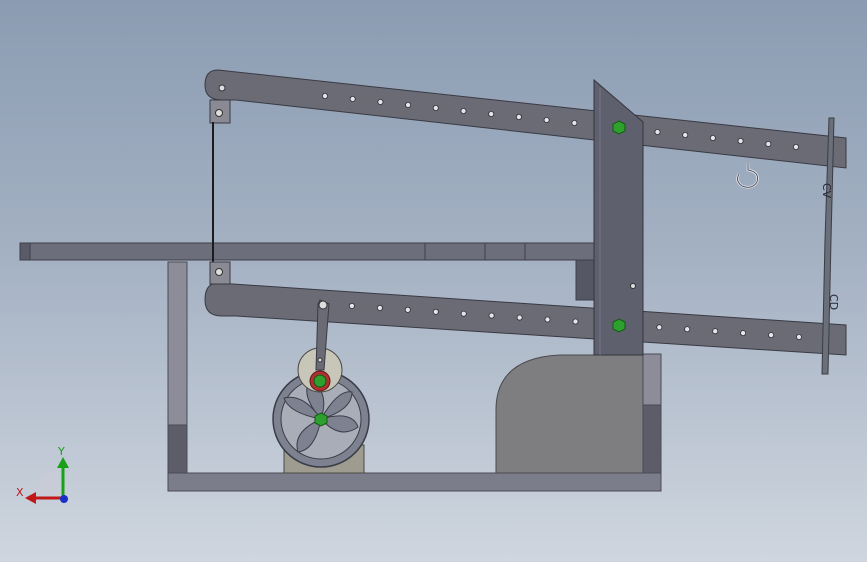 The height and width of the screenshot is (562, 867). Describe the element at coordinates (222, 88) in the screenshot. I see `upper-arm-pivot-hole` at that location.